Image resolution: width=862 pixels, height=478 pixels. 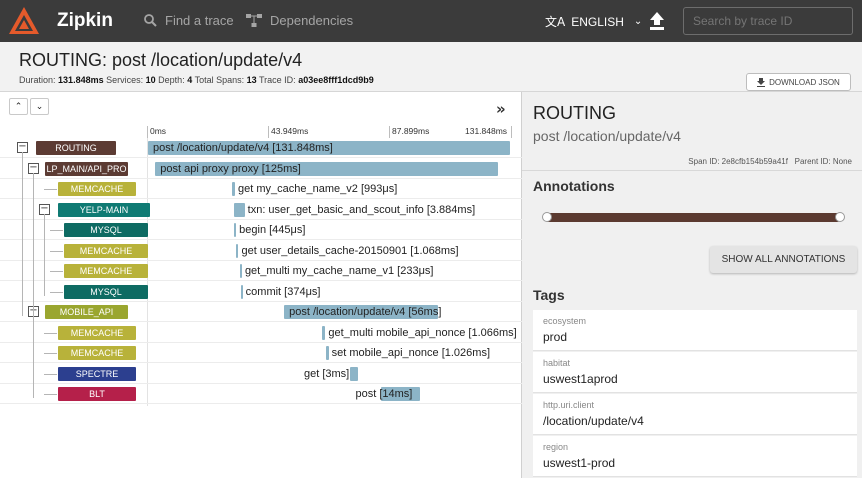 What do you see at coordinates (318, 189) in the screenshot?
I see `span-name: get my_cache_name_v2 [993μs]` at bounding box center [318, 189].